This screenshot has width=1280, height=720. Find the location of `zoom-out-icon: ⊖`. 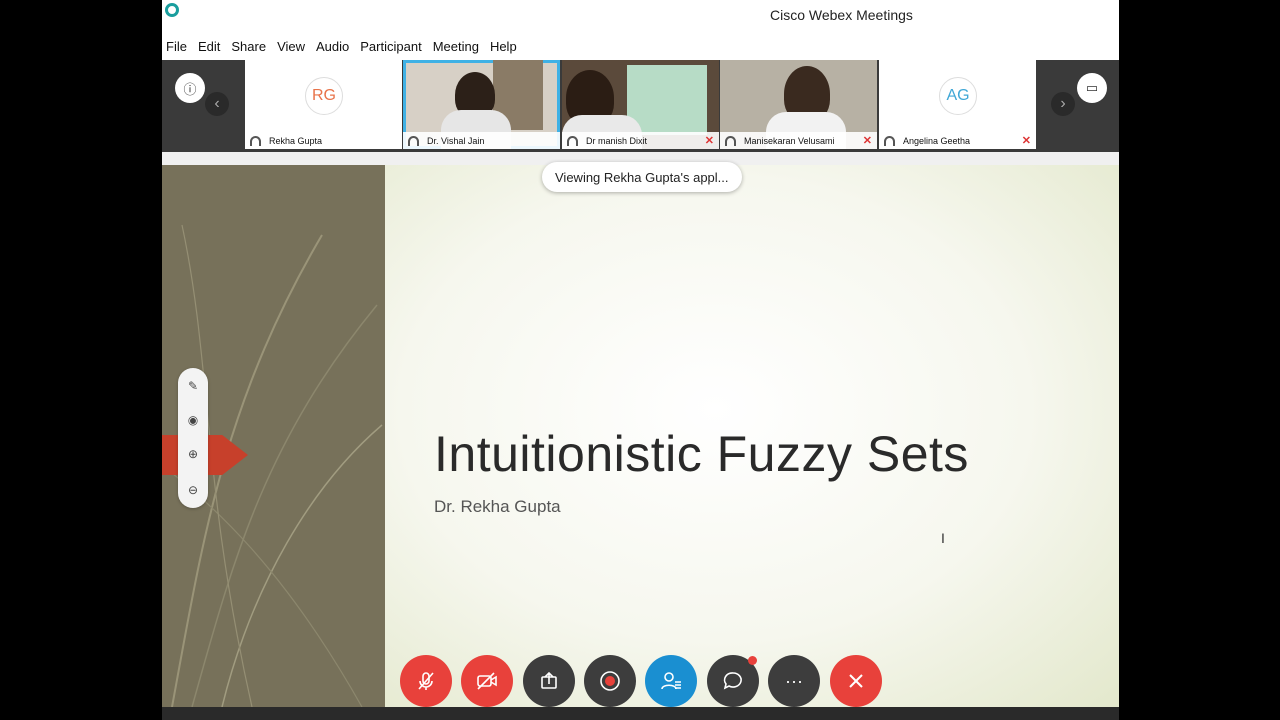

zoom-out-icon: ⊖ is located at coordinates (193, 490).